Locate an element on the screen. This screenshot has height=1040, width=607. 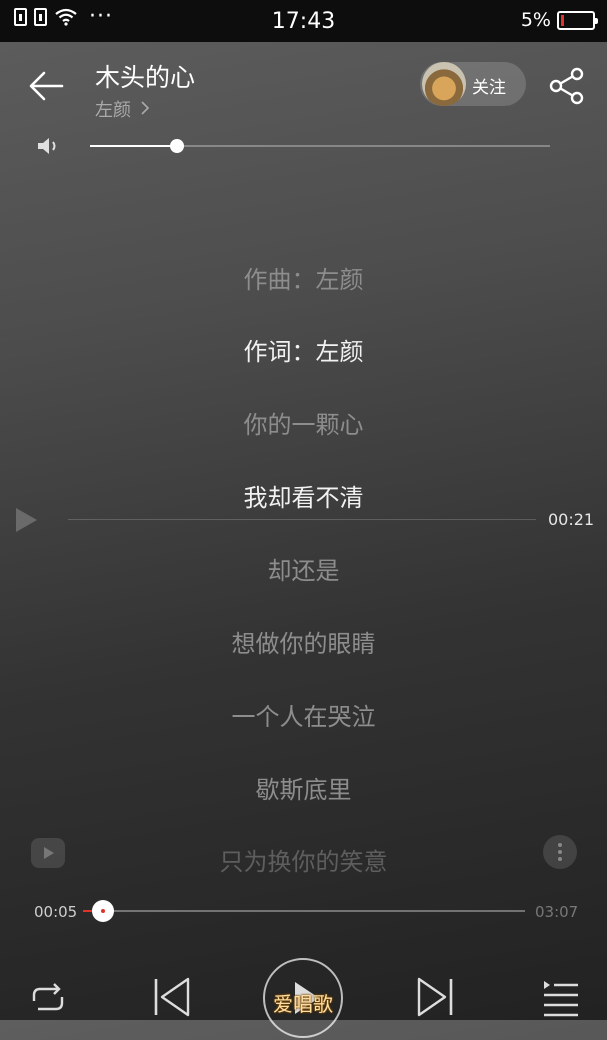
lyric-line: 作词：左颜 is located at coordinates (303, 349).